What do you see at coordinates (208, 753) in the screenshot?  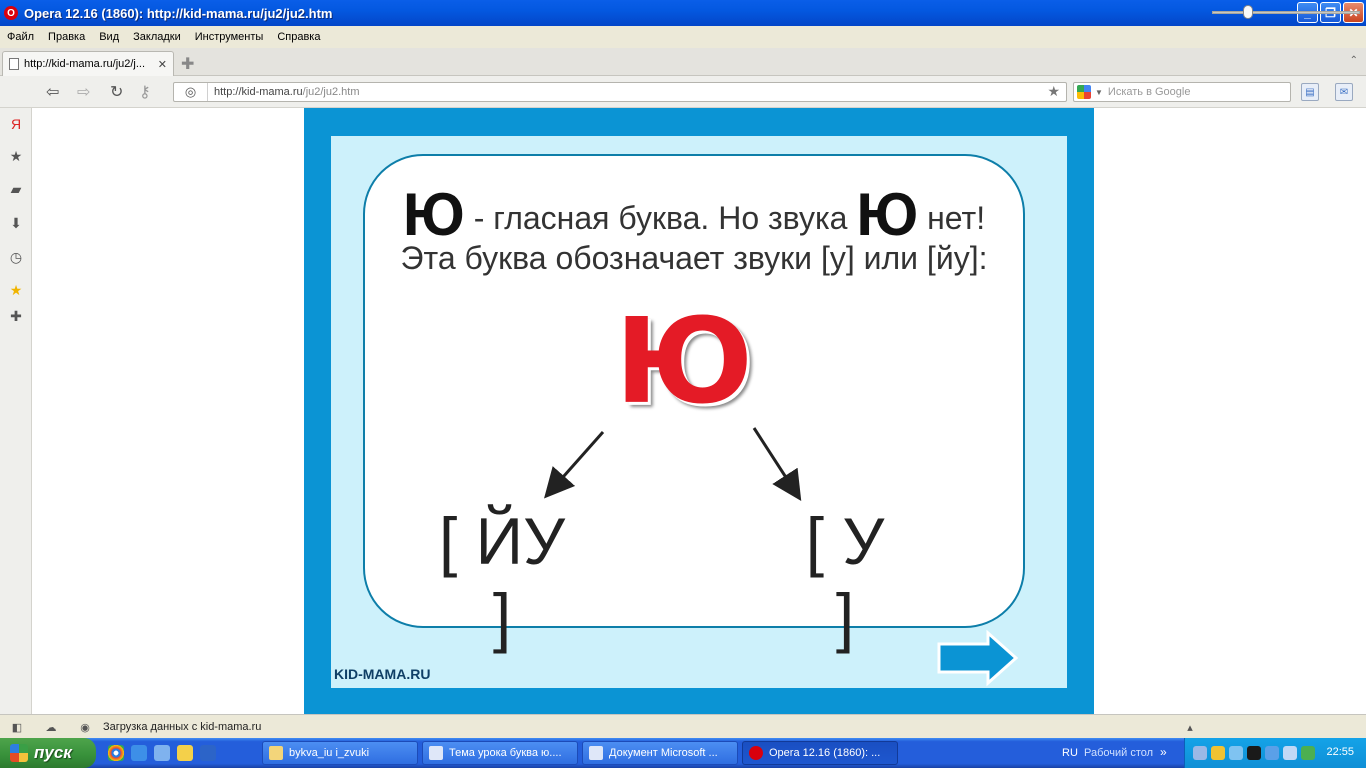 I see `media-icon` at bounding box center [208, 753].